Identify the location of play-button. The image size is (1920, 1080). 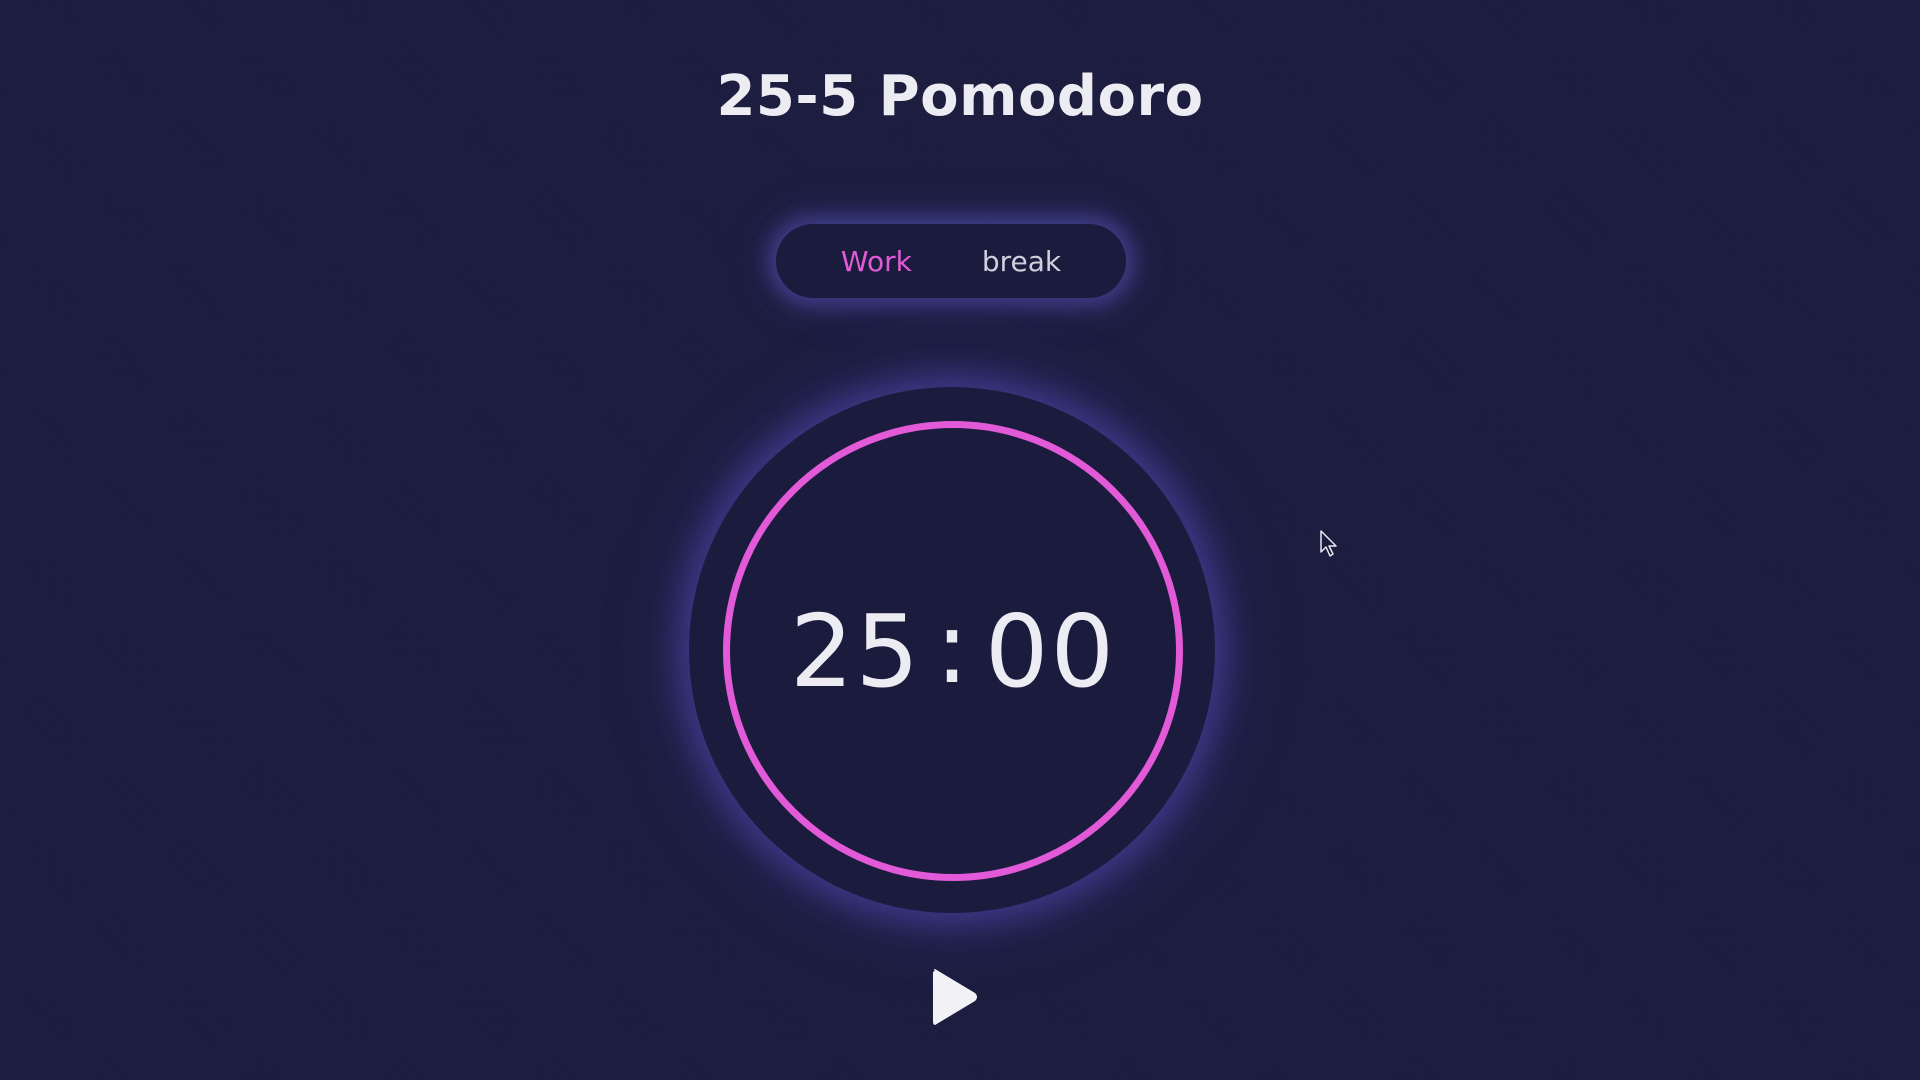
(955, 997).